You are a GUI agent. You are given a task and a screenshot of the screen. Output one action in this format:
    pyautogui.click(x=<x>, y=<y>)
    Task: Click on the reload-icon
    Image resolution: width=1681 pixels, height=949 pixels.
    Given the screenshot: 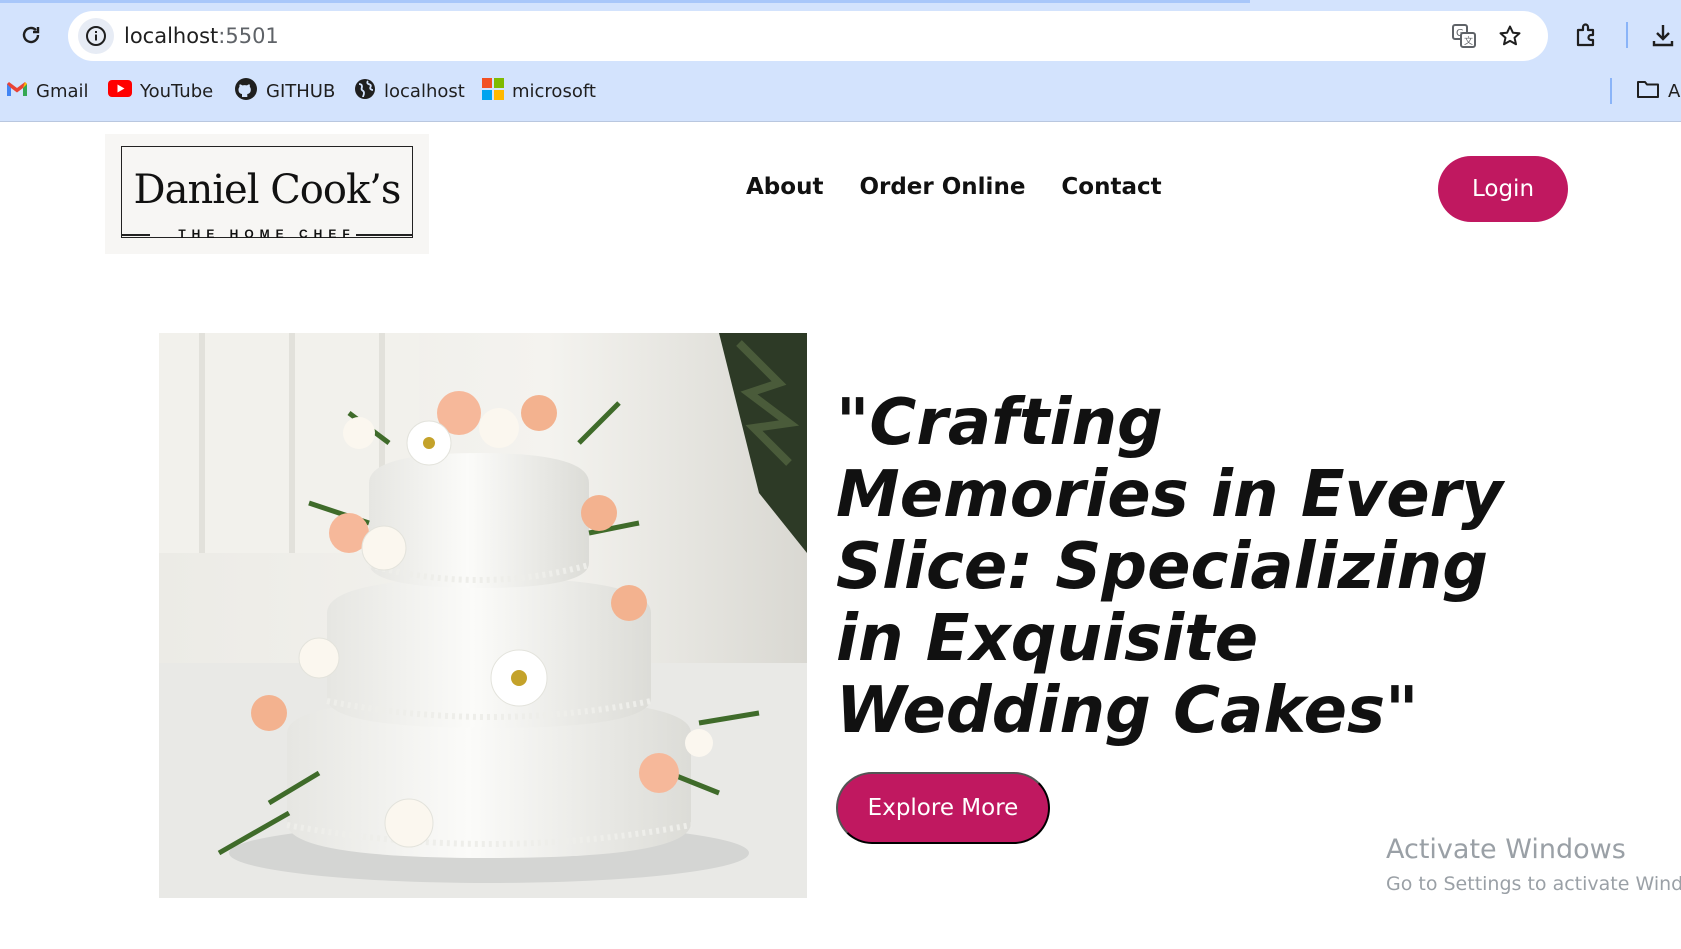 What is the action you would take?
    pyautogui.click(x=31, y=35)
    